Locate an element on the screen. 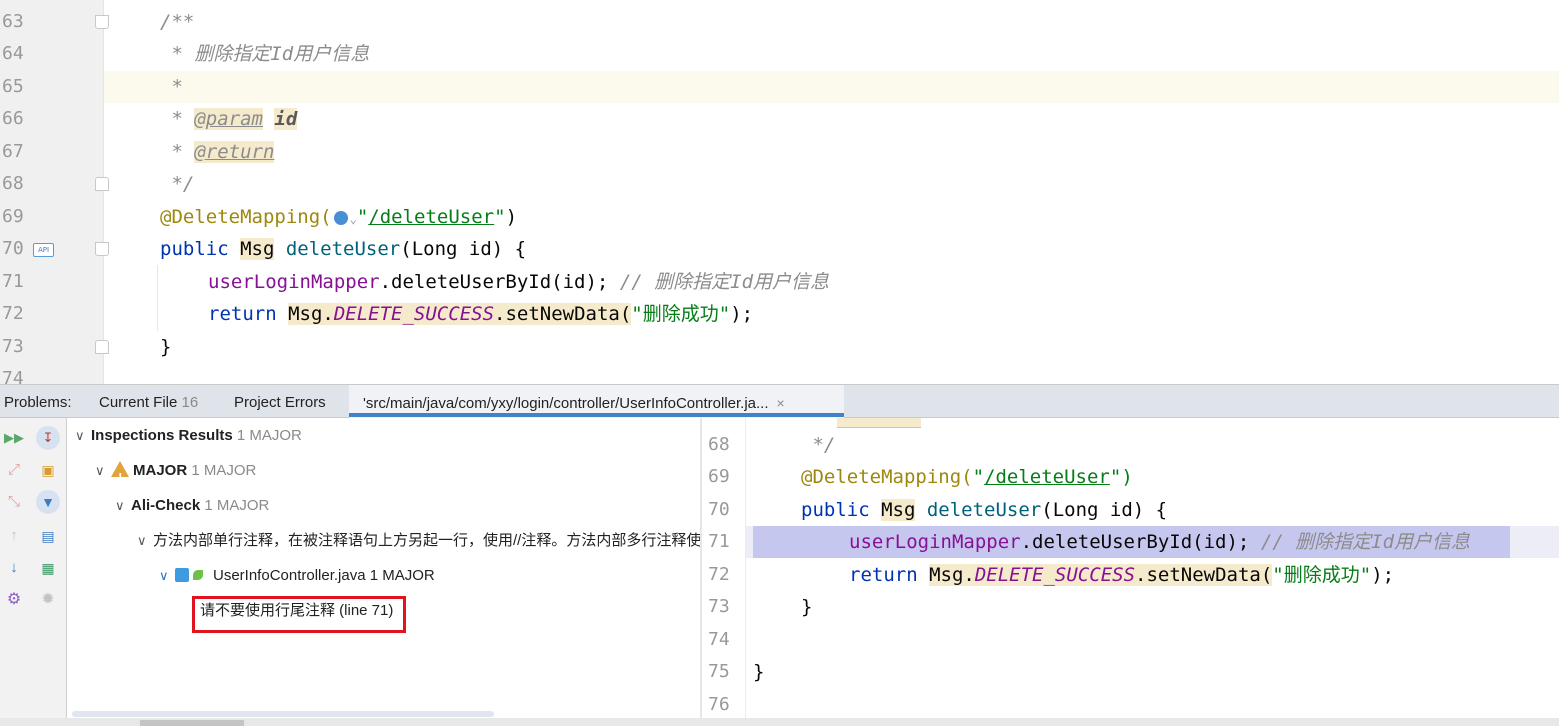 The height and width of the screenshot is (726, 1559). tab-current-file: Current File 16 is located at coordinates (148, 401).